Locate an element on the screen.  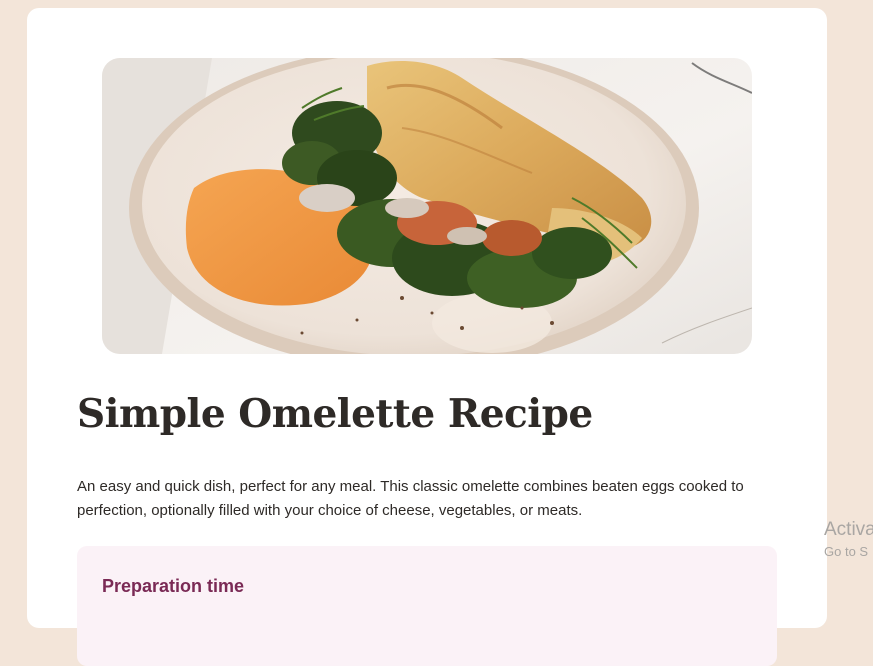
watermark-line-1: Activa is located at coordinates (848, 529).